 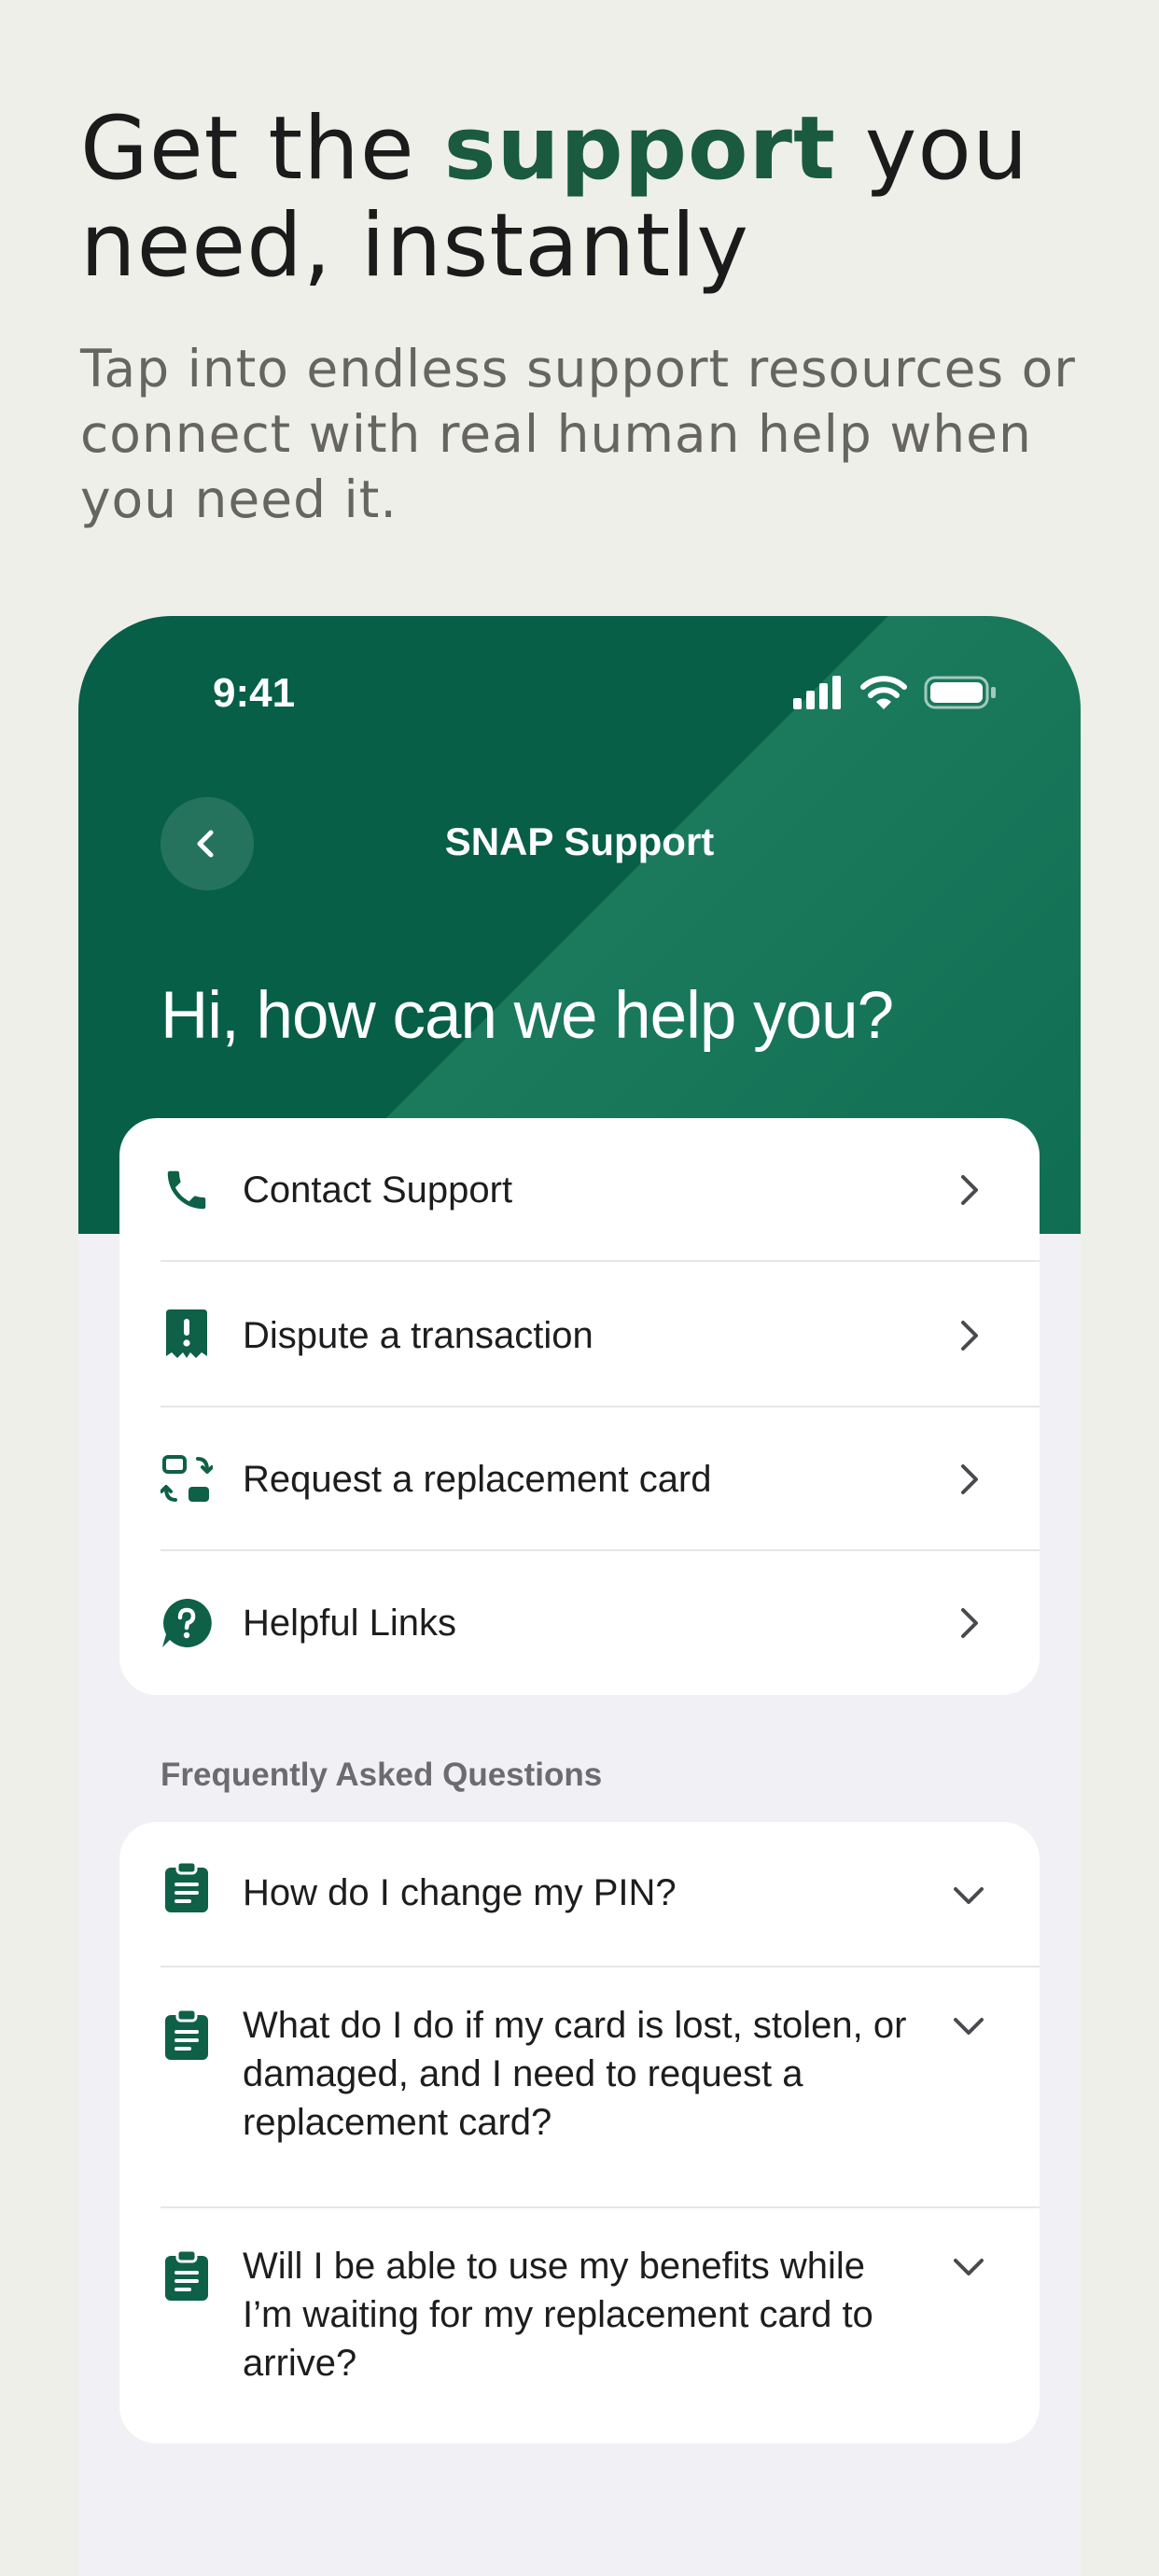 What do you see at coordinates (460, 1892) in the screenshot?
I see `faq-question: How do I change my PIN?` at bounding box center [460, 1892].